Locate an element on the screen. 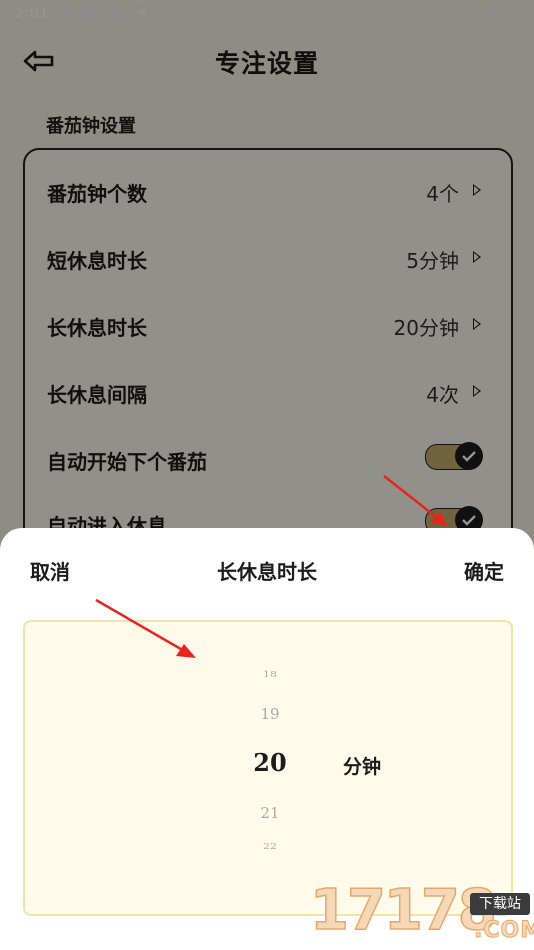 This screenshot has width=534, height=950. picker-option: 19 is located at coordinates (270, 714).